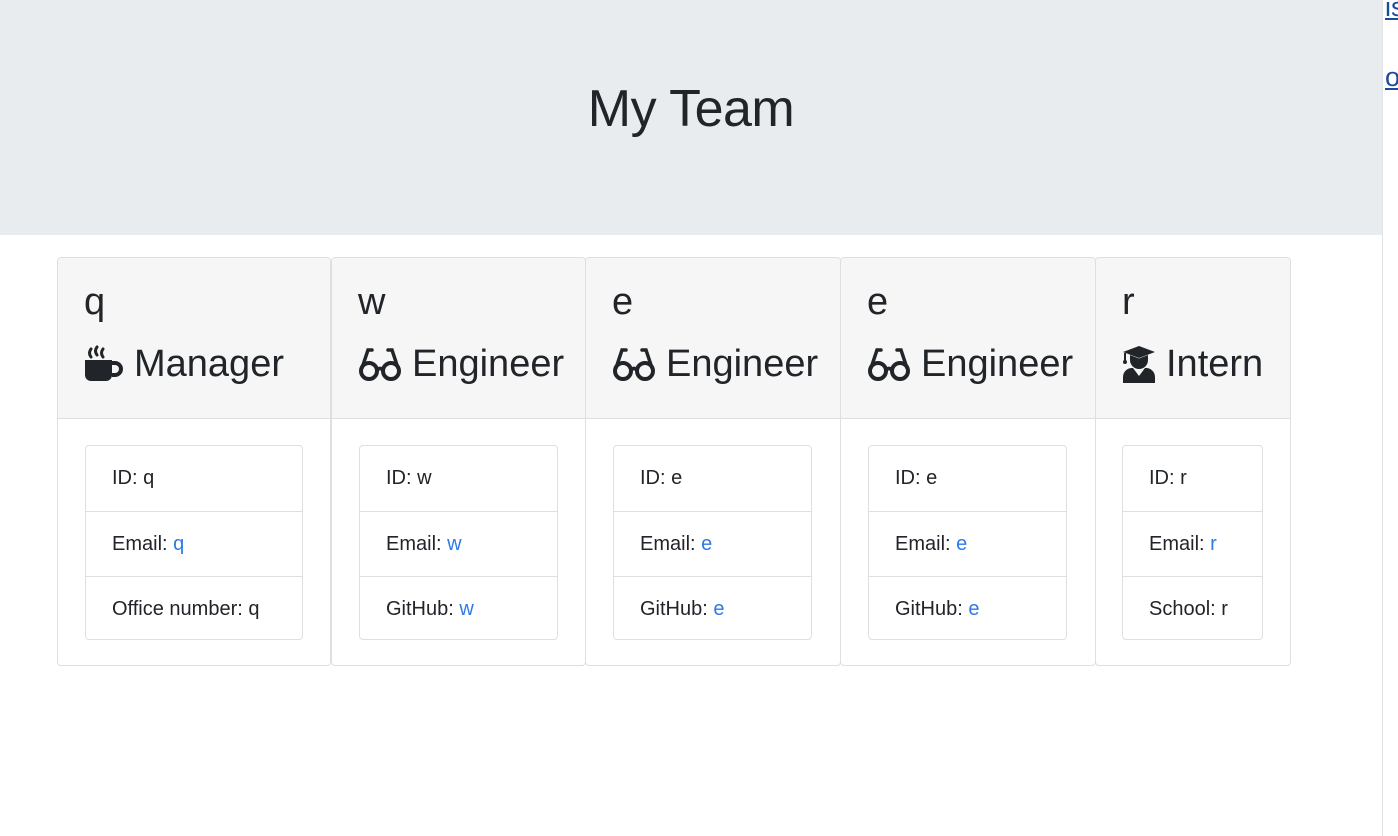 This screenshot has height=836, width=1398. I want to click on user-graduate-icon, so click(1139, 364).